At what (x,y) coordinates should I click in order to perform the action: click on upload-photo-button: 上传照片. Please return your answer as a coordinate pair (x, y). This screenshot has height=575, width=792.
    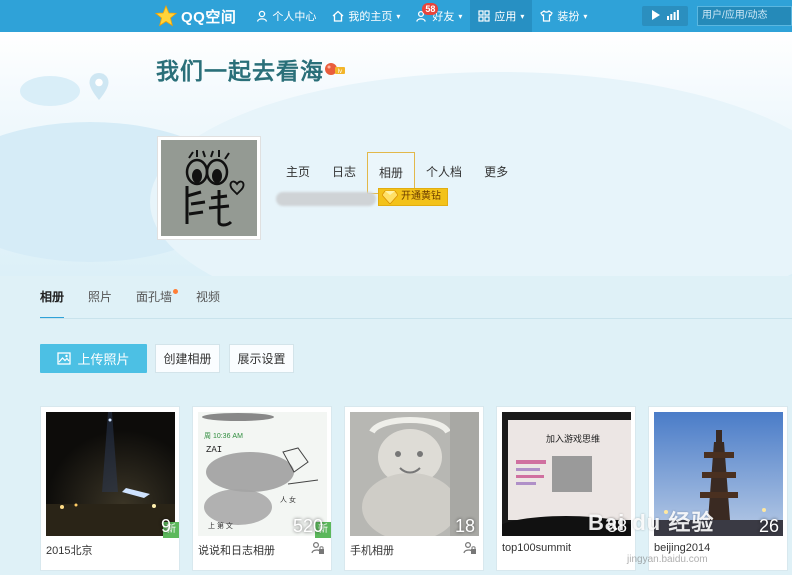
    Looking at the image, I should click on (93, 358).